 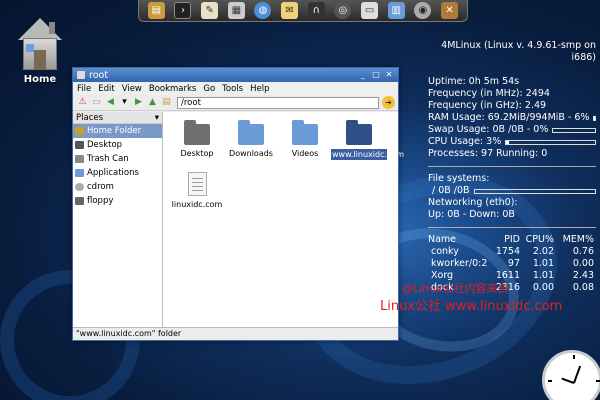 I want to click on cpu-row: CPU Usage: 3%, so click(x=514, y=142).